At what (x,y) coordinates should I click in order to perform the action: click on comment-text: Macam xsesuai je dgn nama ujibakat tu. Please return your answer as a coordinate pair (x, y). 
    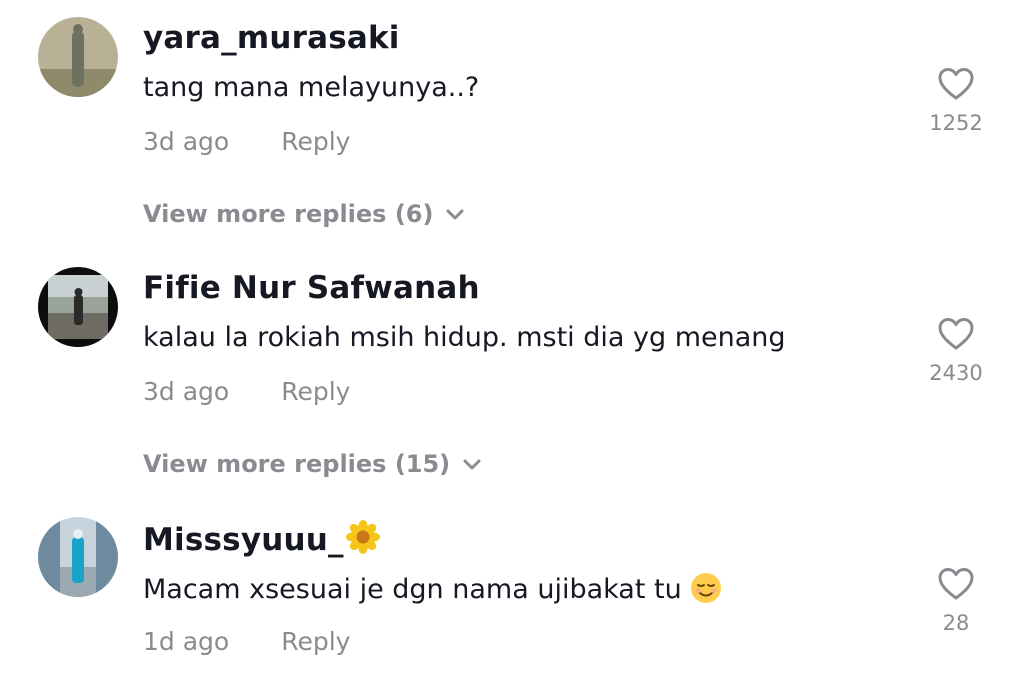
    Looking at the image, I should click on (432, 588).